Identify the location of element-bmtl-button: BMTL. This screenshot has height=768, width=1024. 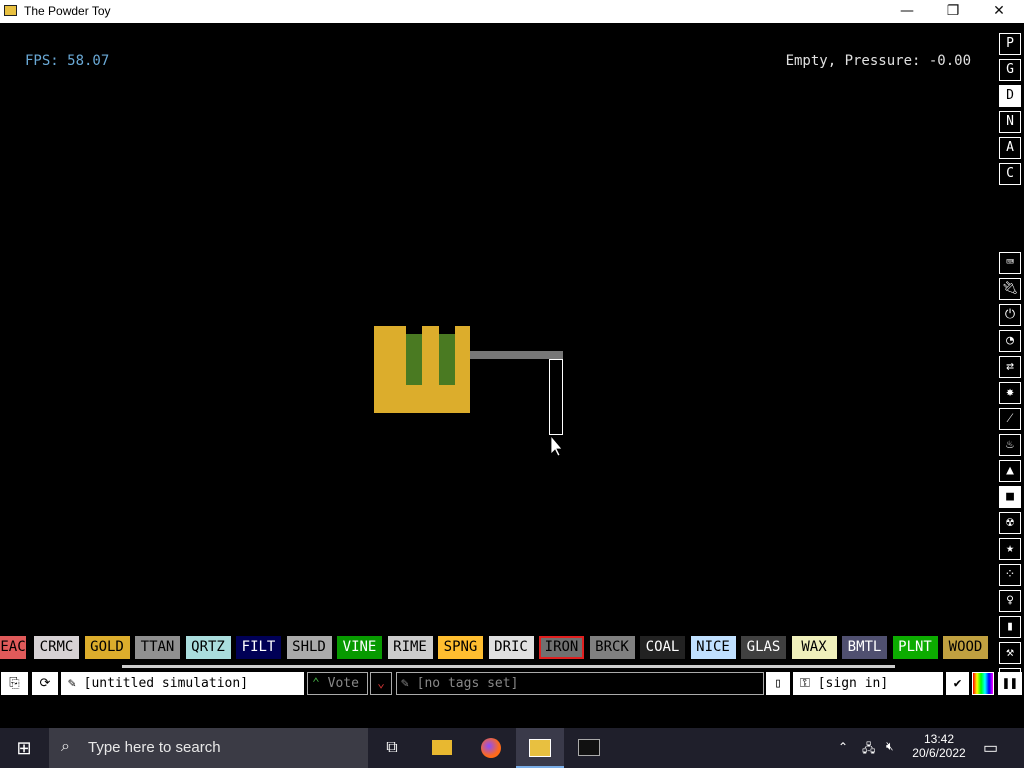
(864, 647).